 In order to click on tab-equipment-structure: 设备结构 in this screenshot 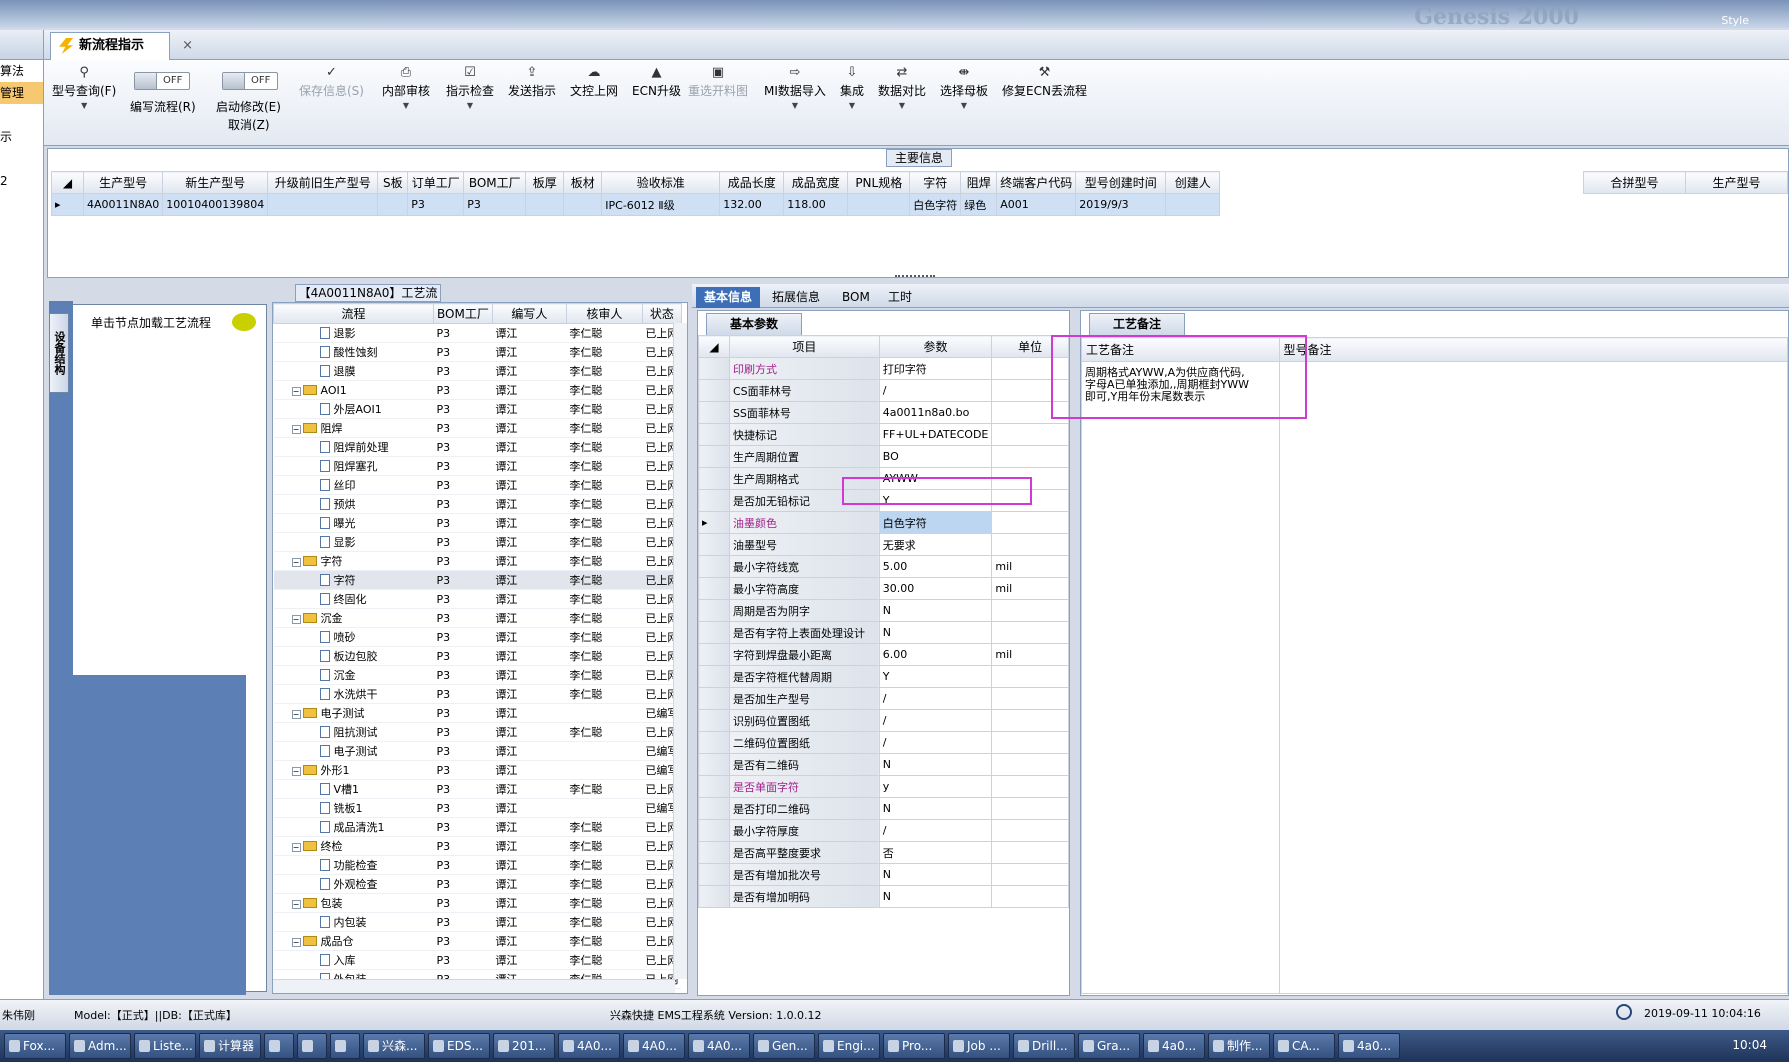, I will do `click(59, 353)`.